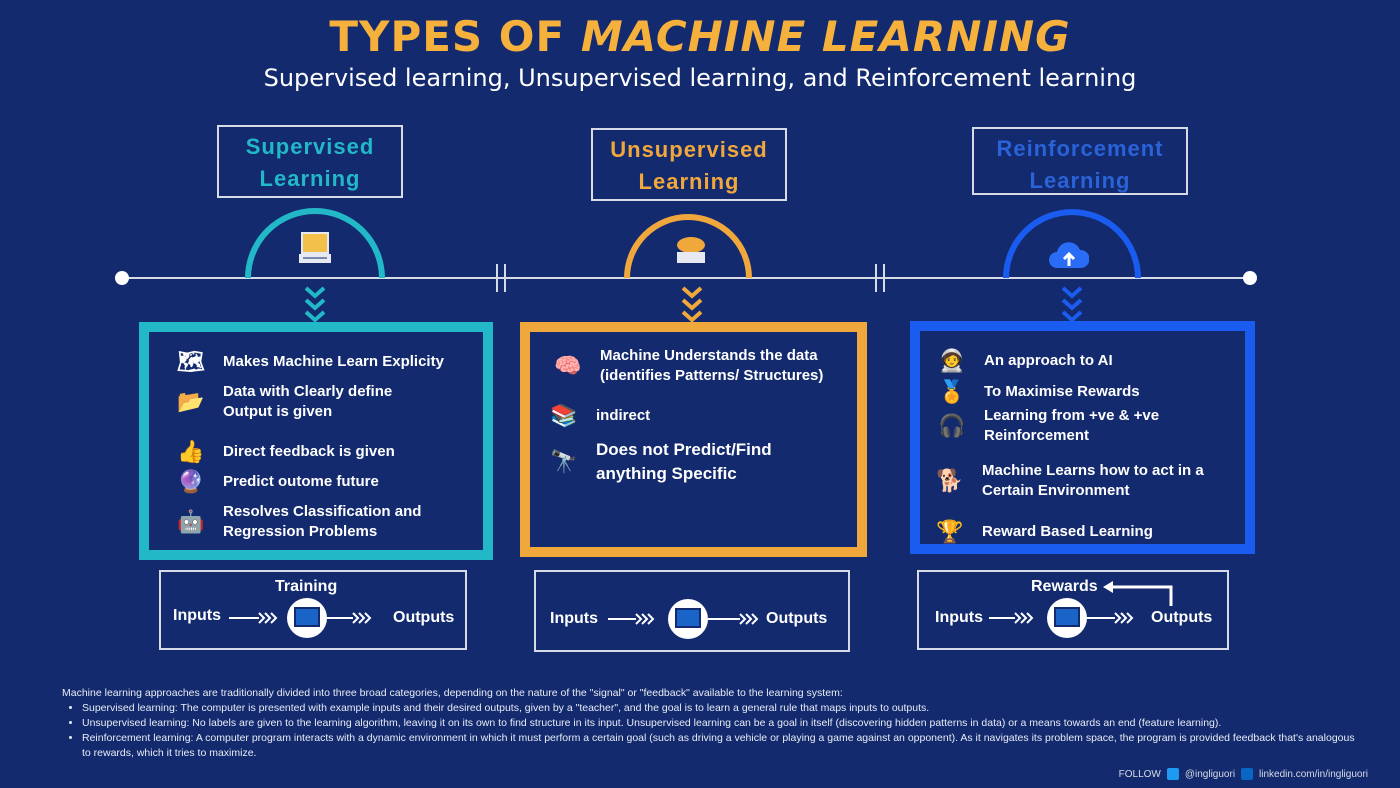  Describe the element at coordinates (564, 461) in the screenshot. I see `binoculars-icon: 🔭` at that location.